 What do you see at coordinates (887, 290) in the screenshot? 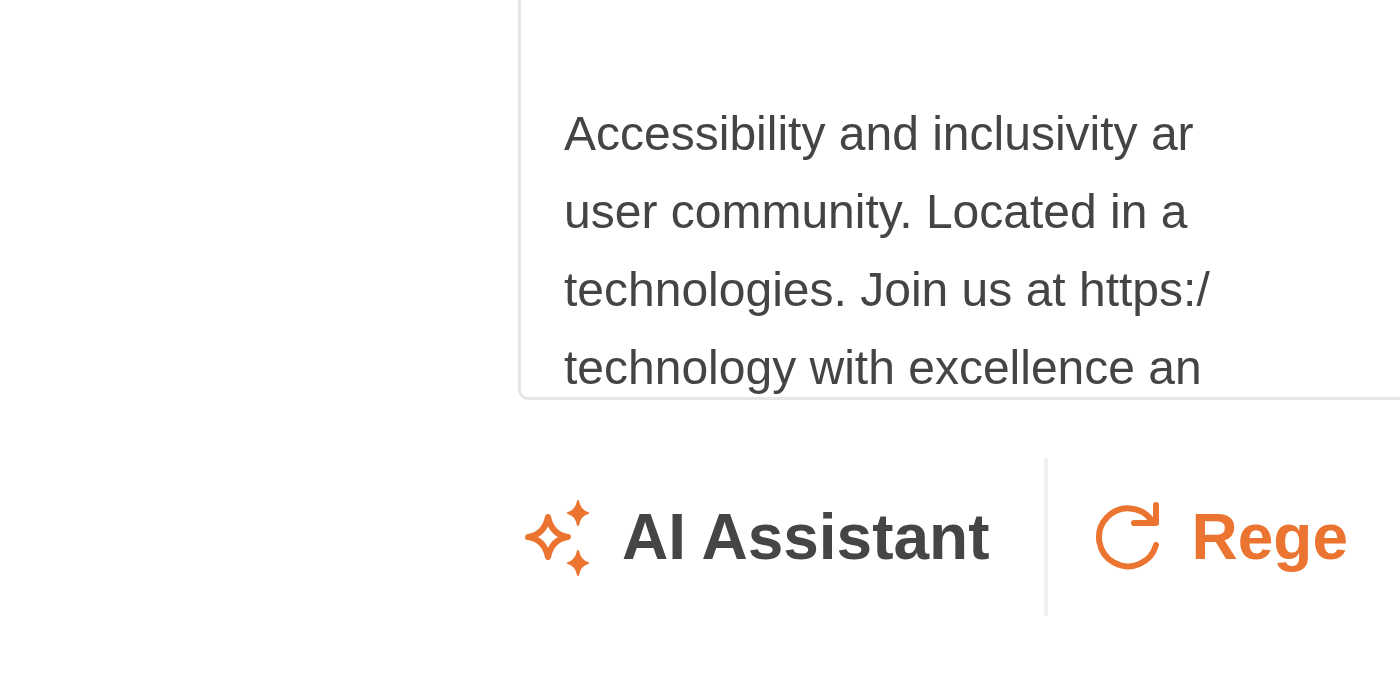
I see `paragraph-line: technologies. Join us at https:/` at bounding box center [887, 290].